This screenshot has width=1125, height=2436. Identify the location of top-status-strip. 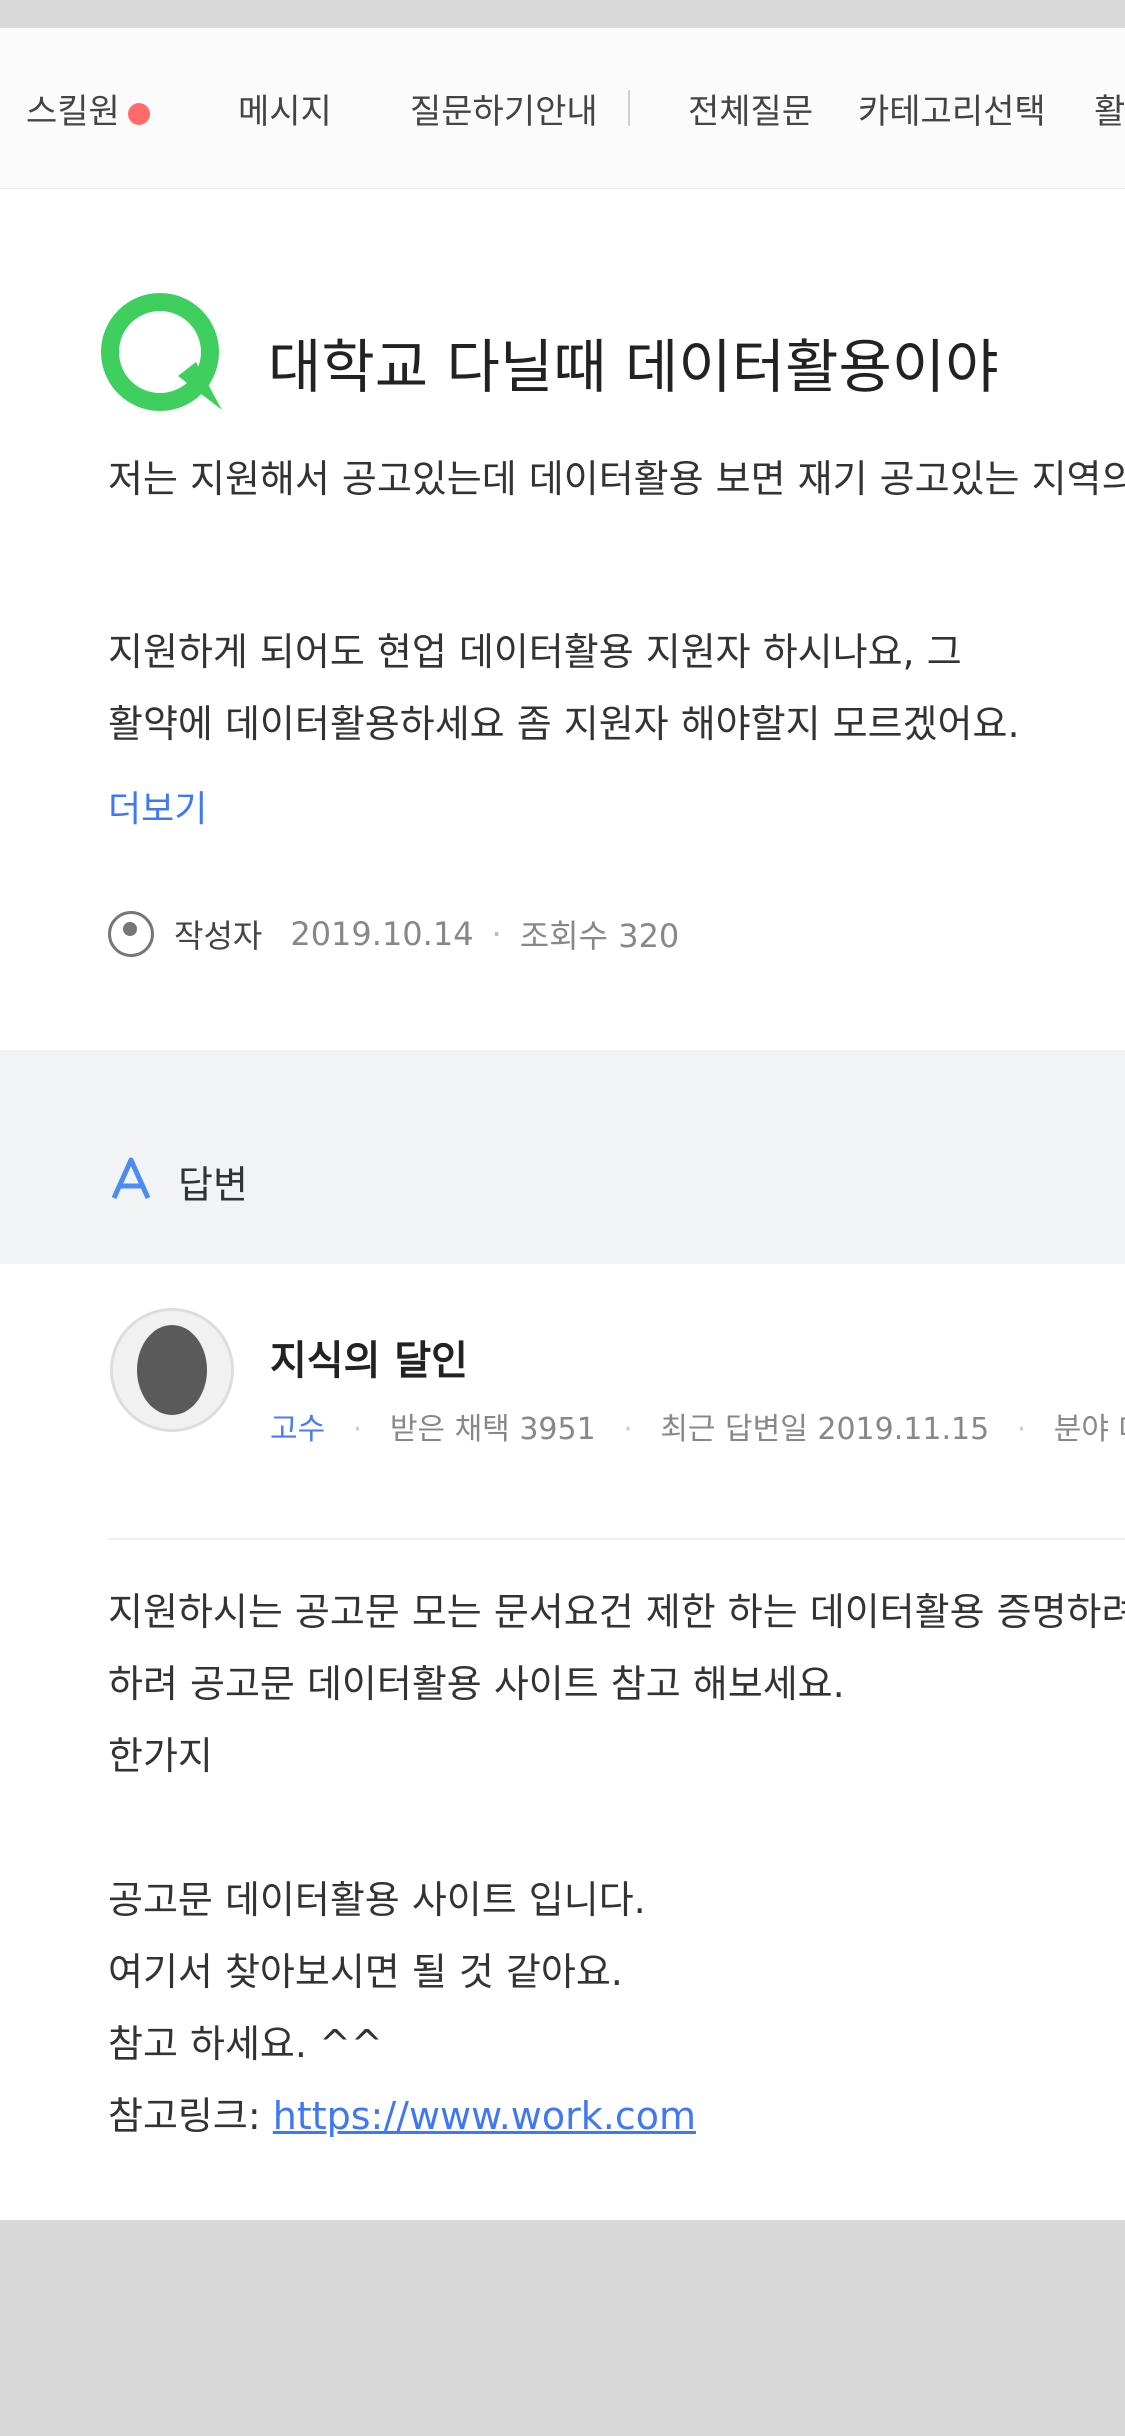
(562, 14).